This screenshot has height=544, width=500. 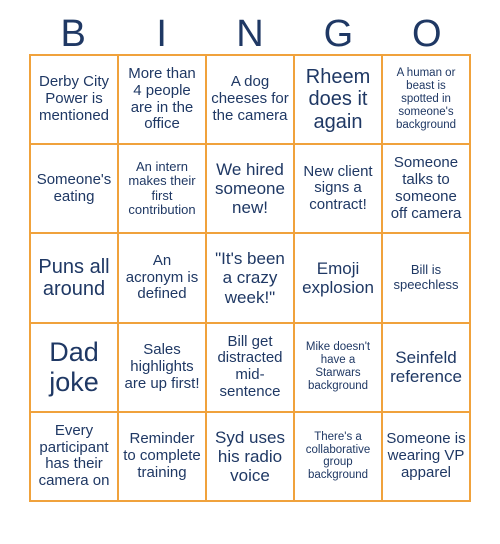 I want to click on bingo-header-letter-g: G, so click(x=338, y=34).